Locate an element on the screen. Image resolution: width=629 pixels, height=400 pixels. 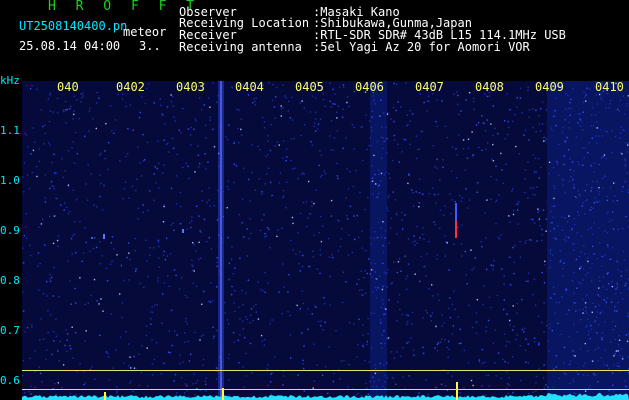
x-tick-0403: 0403 is located at coordinates (190, 87).